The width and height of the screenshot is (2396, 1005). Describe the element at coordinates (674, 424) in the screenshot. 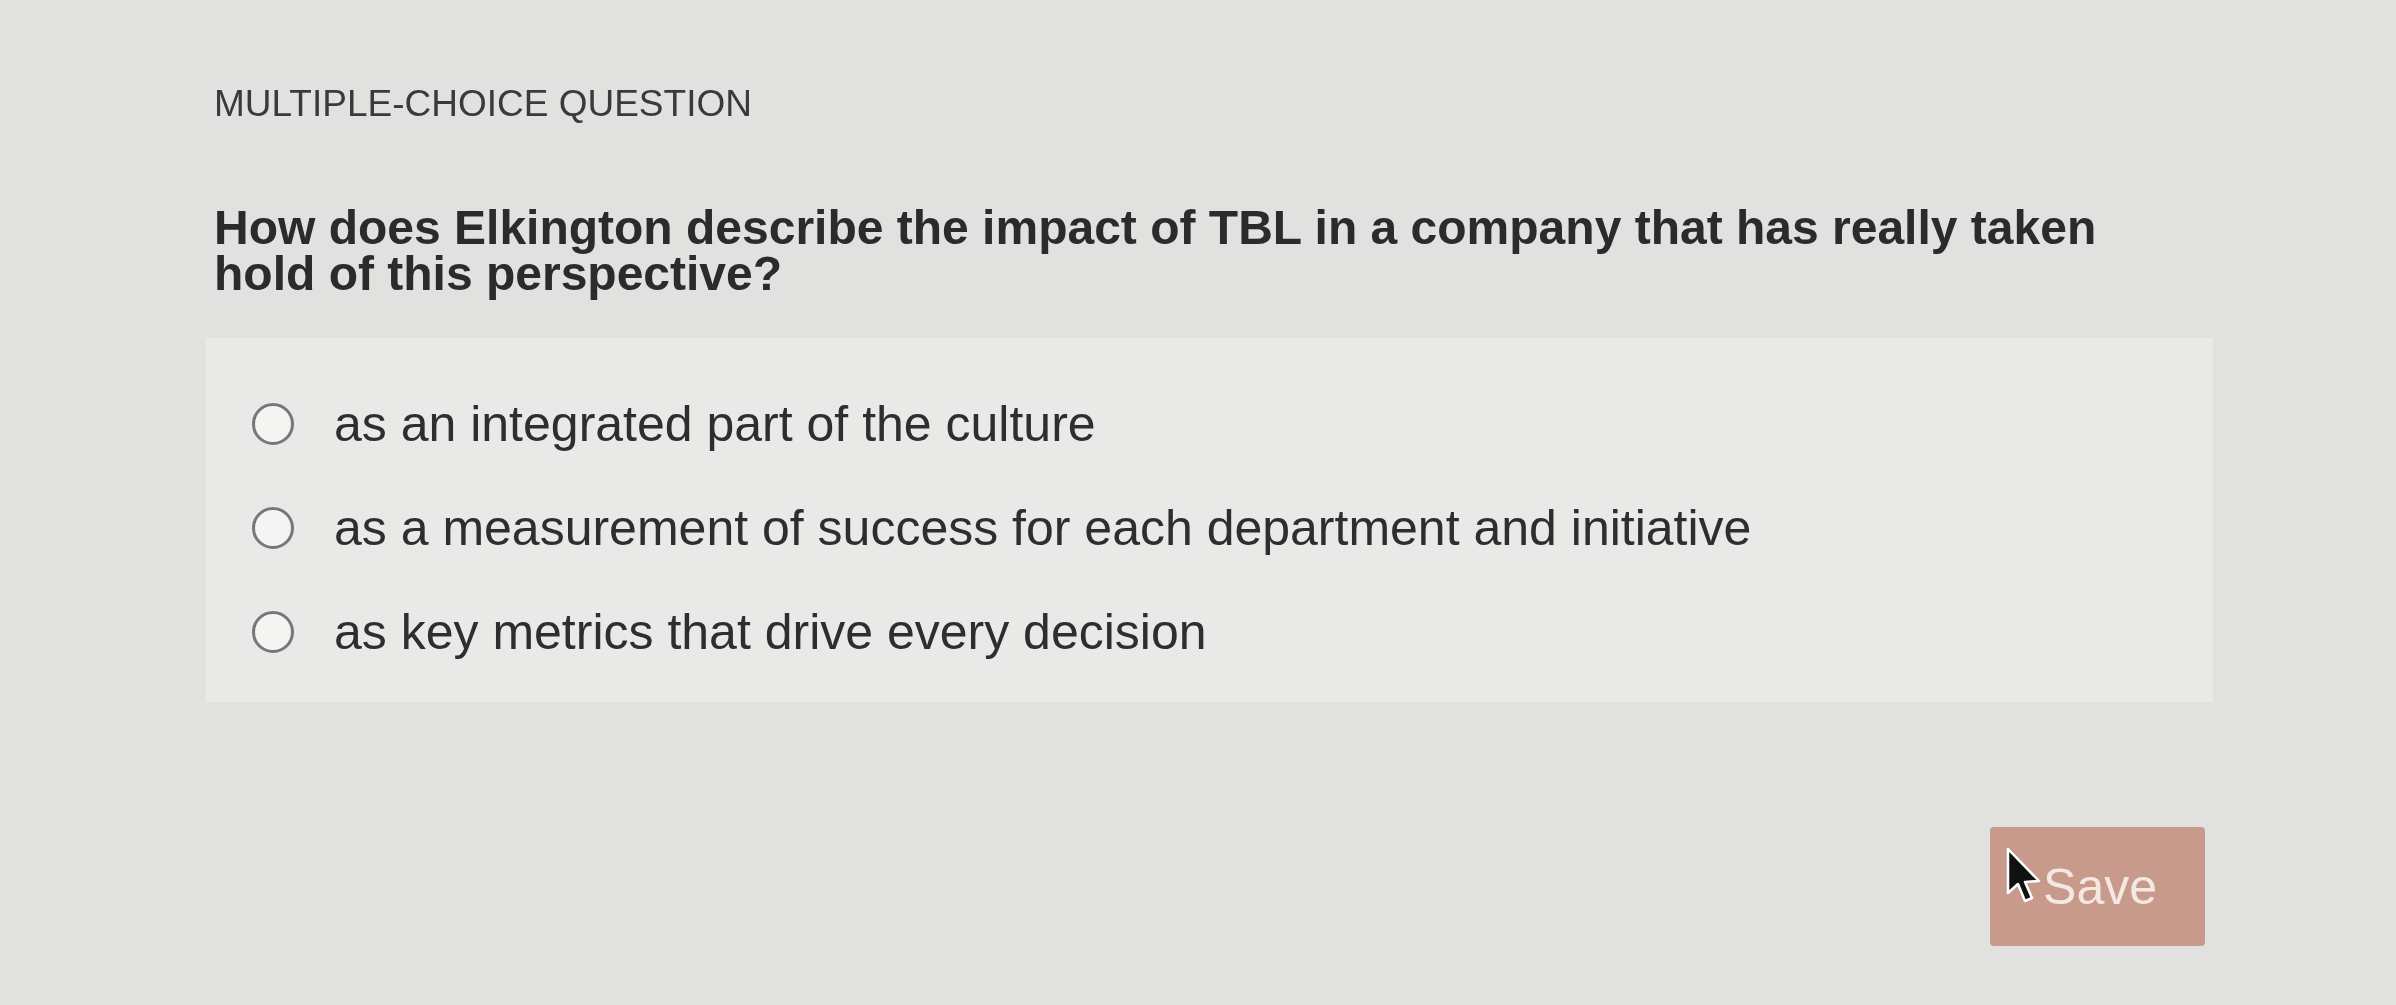

I see `answer-option: as an integrated part of the culture` at that location.